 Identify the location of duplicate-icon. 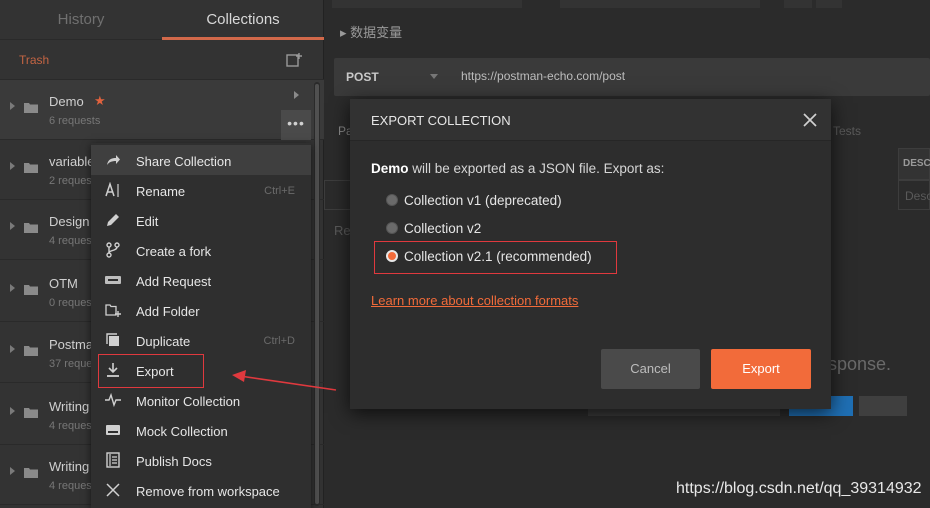
(112, 339).